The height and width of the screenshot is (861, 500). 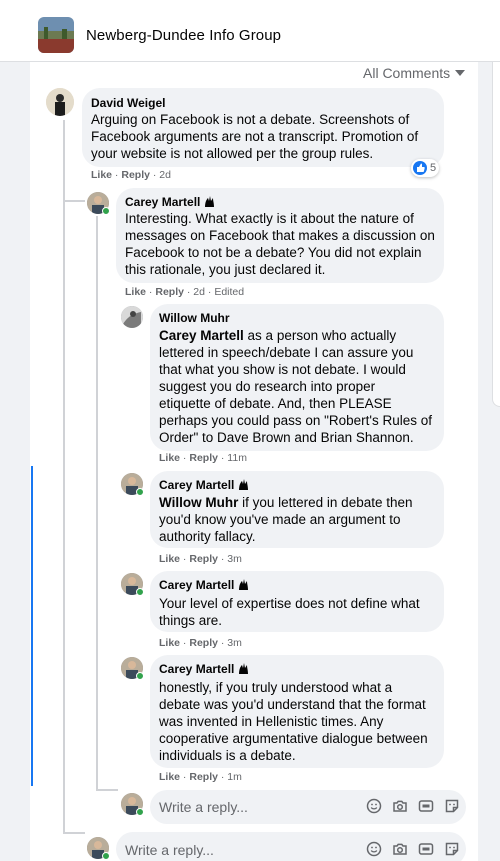 What do you see at coordinates (198, 502) in the screenshot?
I see `mention-link: Willow Muhr` at bounding box center [198, 502].